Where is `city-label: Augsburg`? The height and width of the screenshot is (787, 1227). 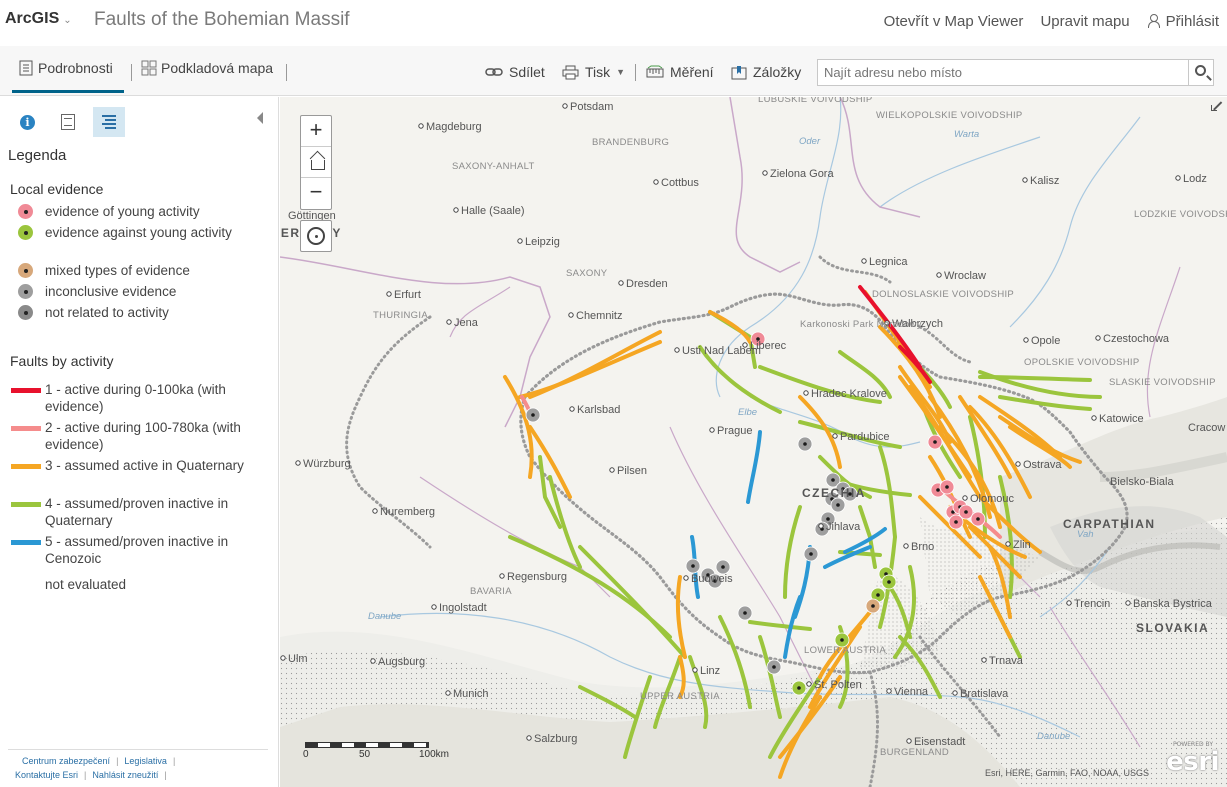
city-label: Augsburg is located at coordinates (401, 662).